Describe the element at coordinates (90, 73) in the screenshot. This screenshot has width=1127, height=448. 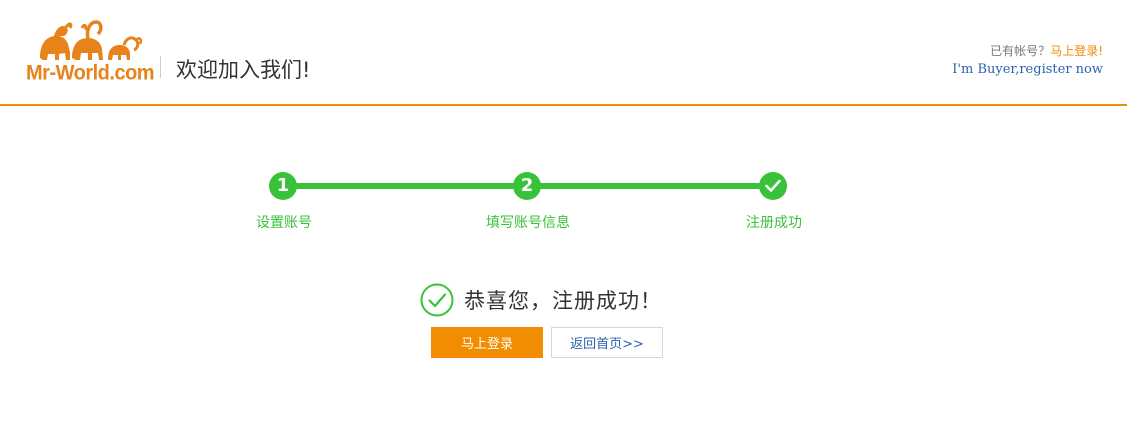
I see `logo-text: Mr-World.com` at that location.